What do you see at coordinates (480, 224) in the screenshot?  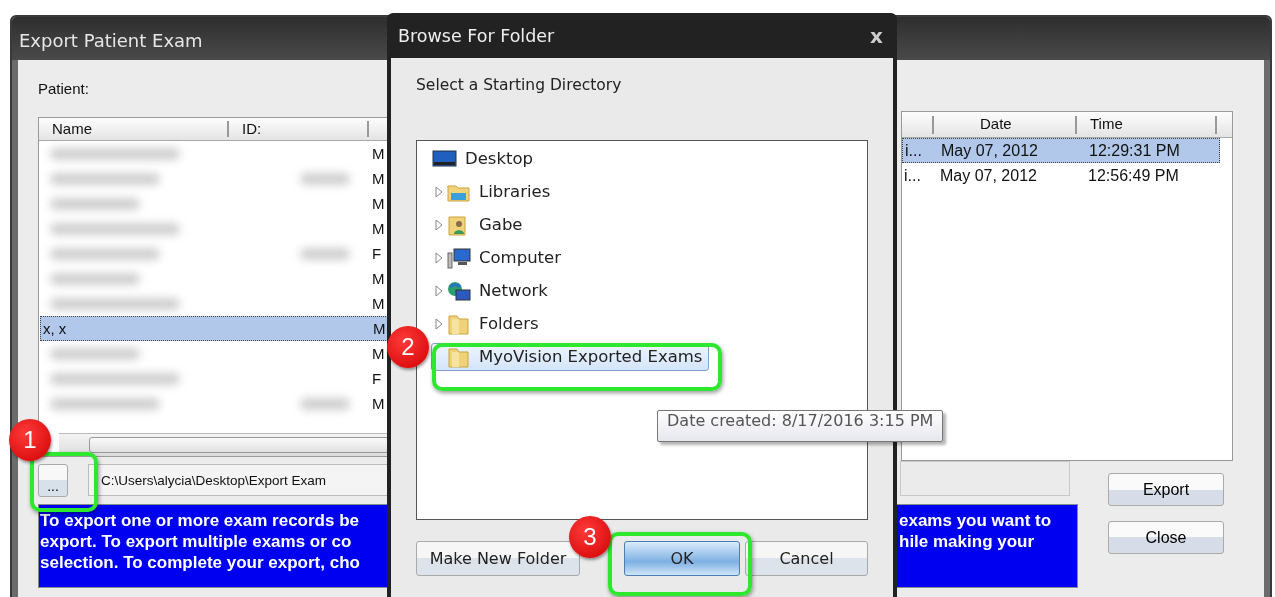 I see `tree-item: Gabe` at bounding box center [480, 224].